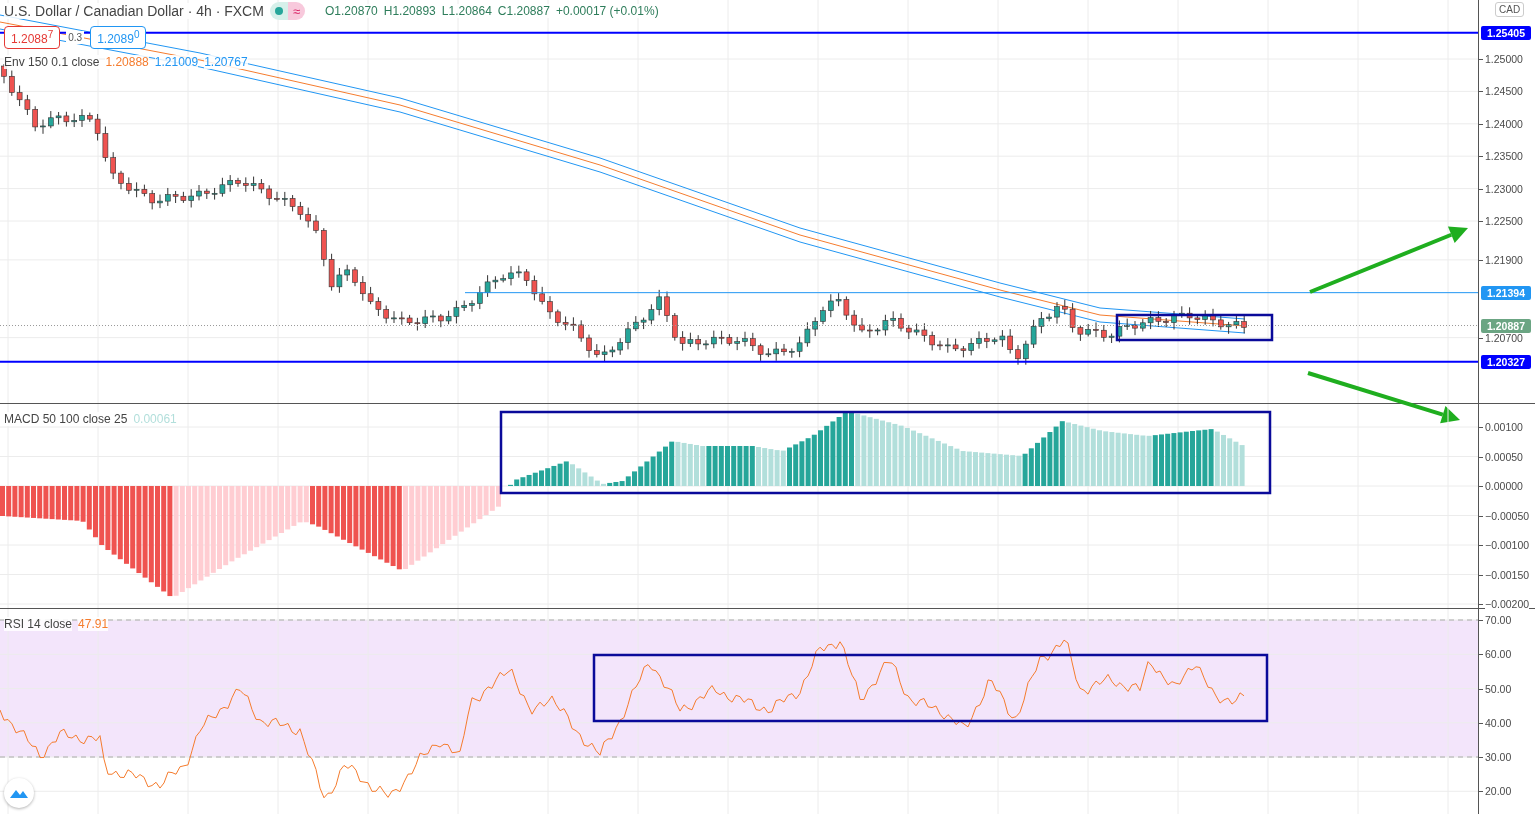 This screenshot has width=1535, height=814. I want to click on axis-tick-label: 40.00, so click(1498, 723).